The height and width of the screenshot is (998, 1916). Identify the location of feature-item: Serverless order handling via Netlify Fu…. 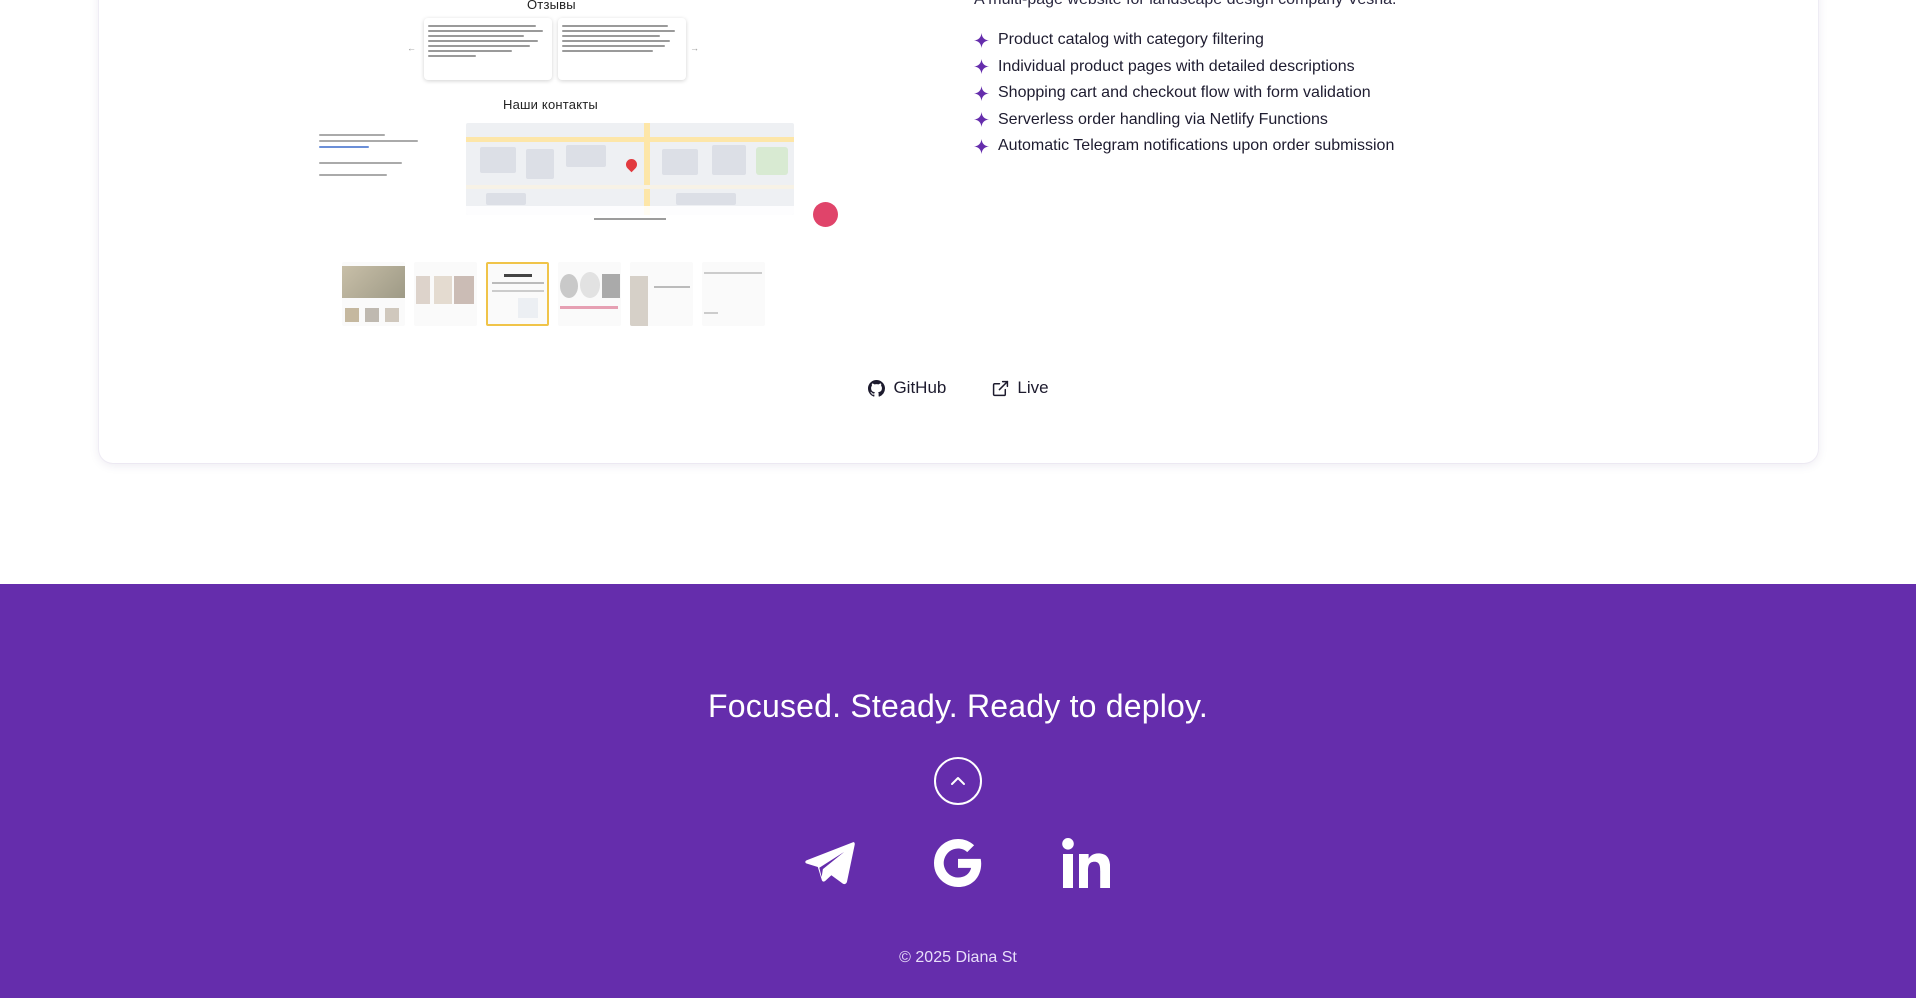
(1184, 120).